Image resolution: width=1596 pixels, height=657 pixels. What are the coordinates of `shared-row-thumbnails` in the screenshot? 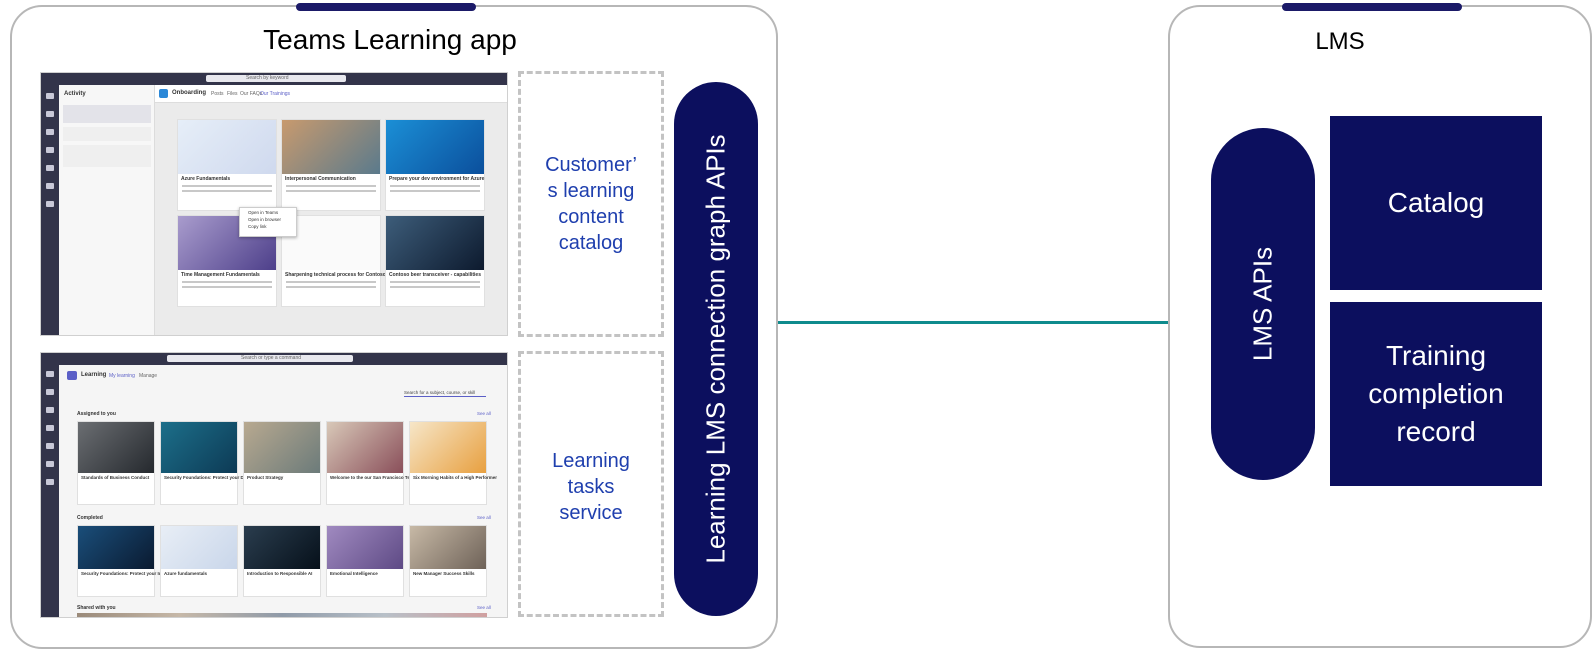 It's located at (282, 615).